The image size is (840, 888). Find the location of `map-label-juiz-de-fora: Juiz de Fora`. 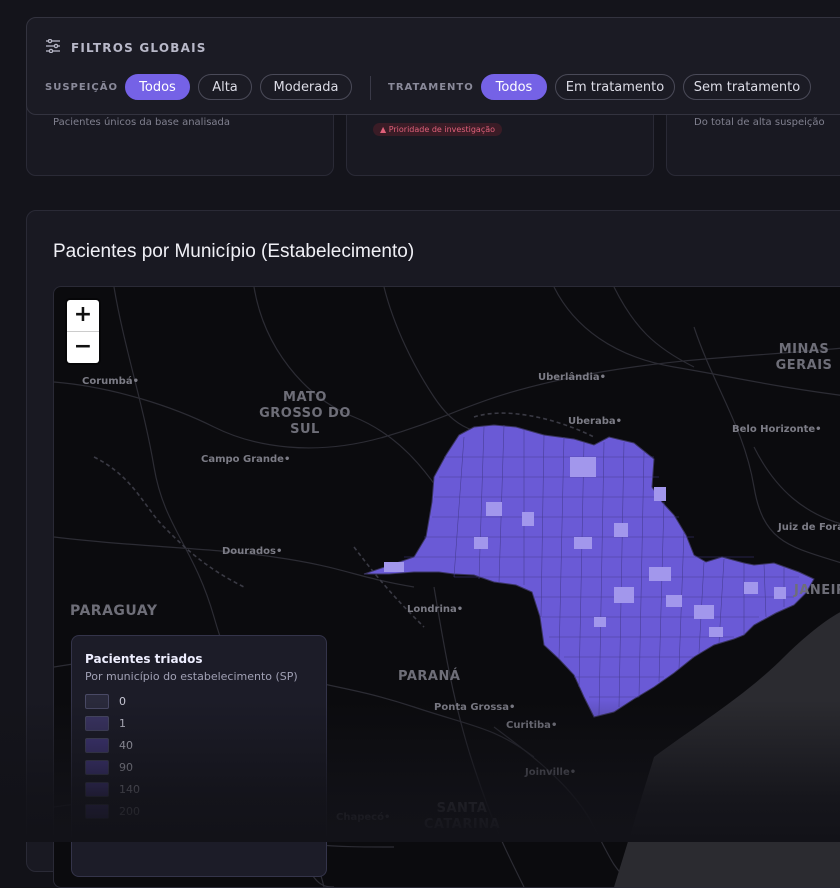

map-label-juiz-de-fora: Juiz de Fora is located at coordinates (809, 527).